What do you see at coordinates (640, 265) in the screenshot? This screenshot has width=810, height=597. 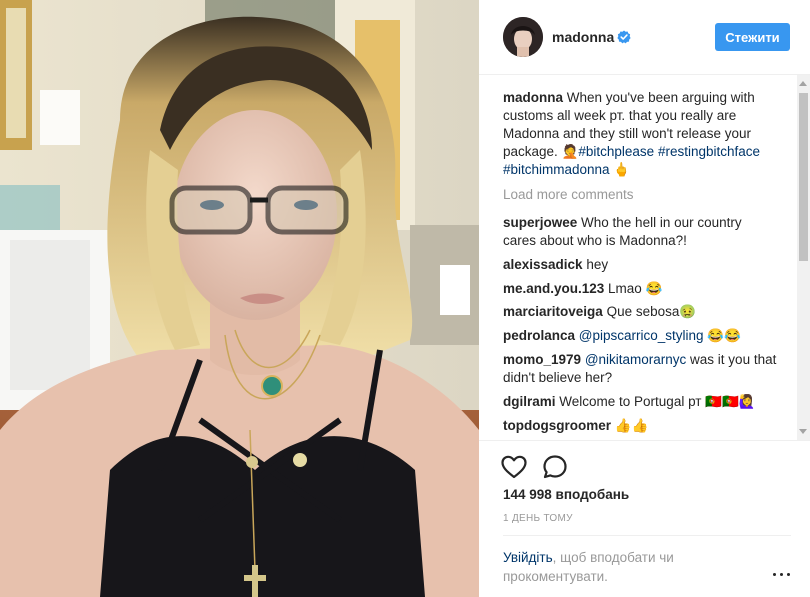 I see `comment-item: alexissadick hey` at bounding box center [640, 265].